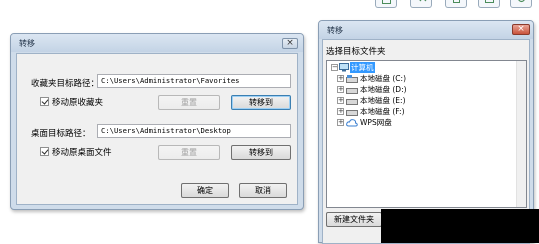 This screenshot has height=244, width=539. I want to click on box-icon, so click(489, 1).